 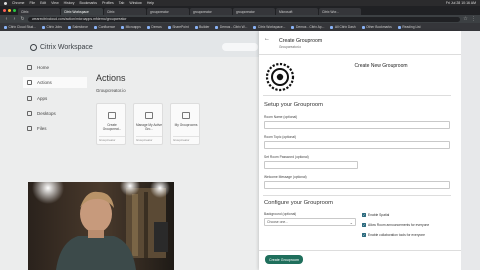 What do you see at coordinates (395, 225) in the screenshot?
I see `room-announcements-checkbox: ✓ Allow Room announcements for everyone` at bounding box center [395, 225].